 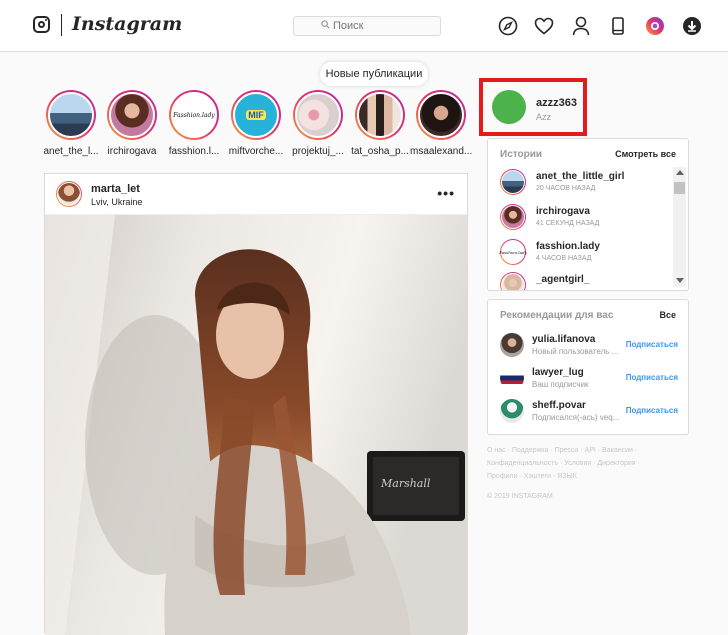 What do you see at coordinates (580, 176) in the screenshot?
I see `story-list-username: anet_the_little_girl` at bounding box center [580, 176].